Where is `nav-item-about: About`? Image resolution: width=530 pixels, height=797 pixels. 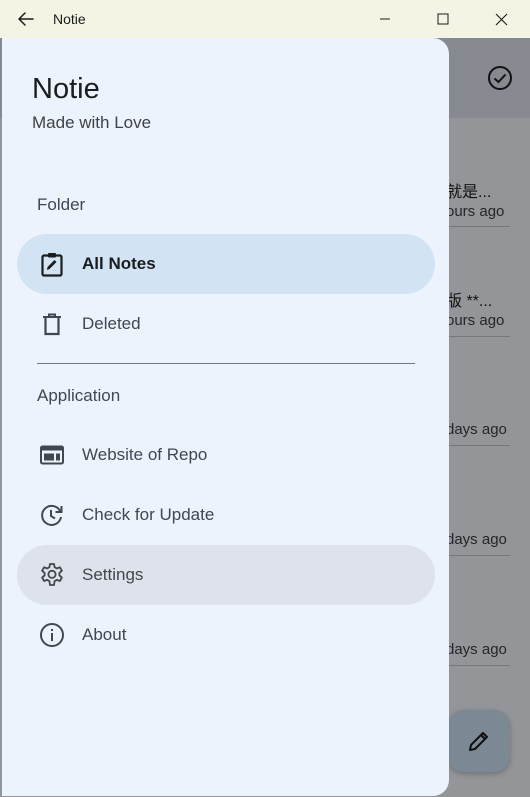
nav-item-about: About is located at coordinates (226, 635).